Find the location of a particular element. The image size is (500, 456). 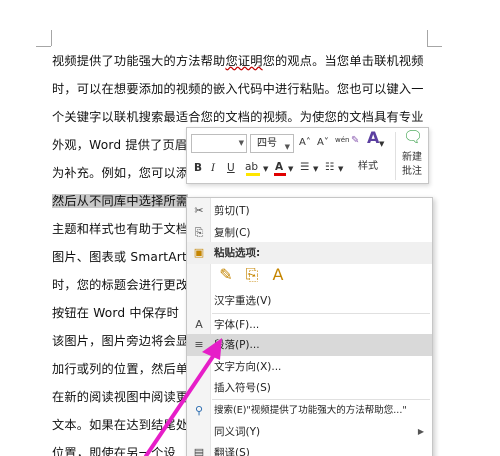

arrow-shaft is located at coordinates (181, 403).